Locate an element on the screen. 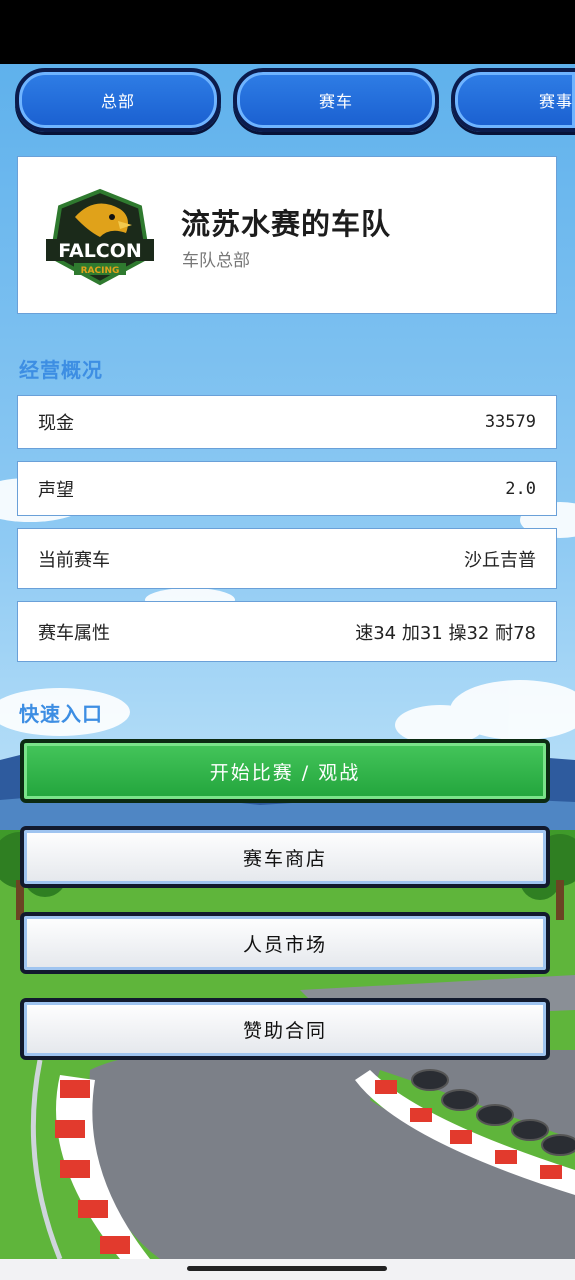 This screenshot has height=1280, width=575. logo-subtext: RACING is located at coordinates (100, 271).